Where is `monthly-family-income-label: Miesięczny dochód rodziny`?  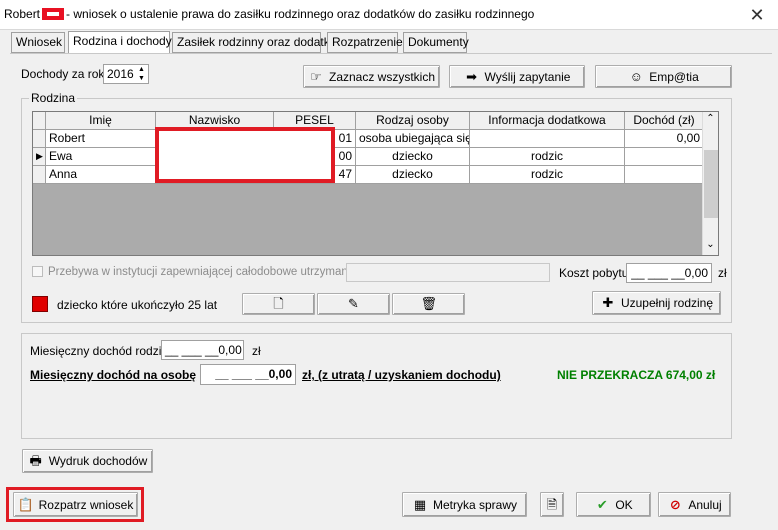 monthly-family-income-label: Miesięczny dochód rodziny is located at coordinates (102, 351).